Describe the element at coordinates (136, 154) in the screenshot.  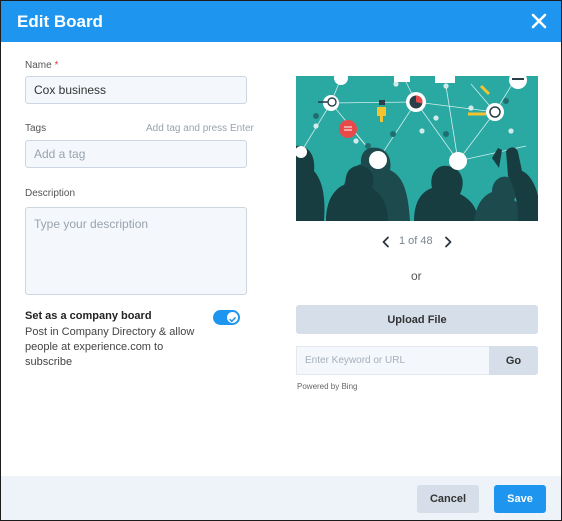
I see `tags-input: Add a tag` at that location.